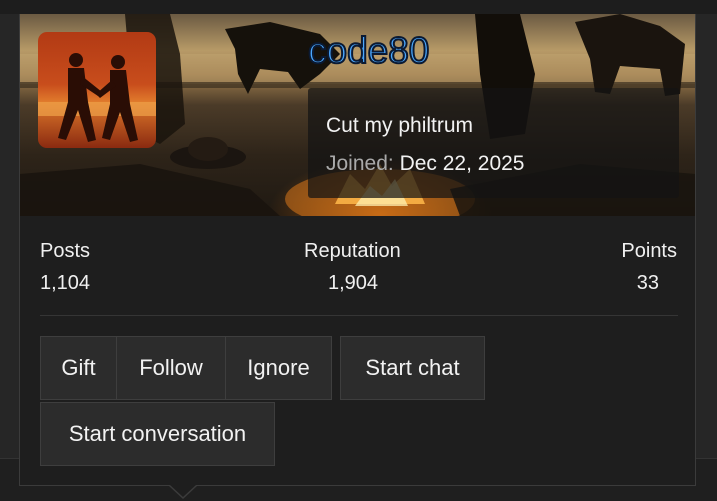  Describe the element at coordinates (412, 368) in the screenshot. I see `start-chat-button: Start chat` at that location.